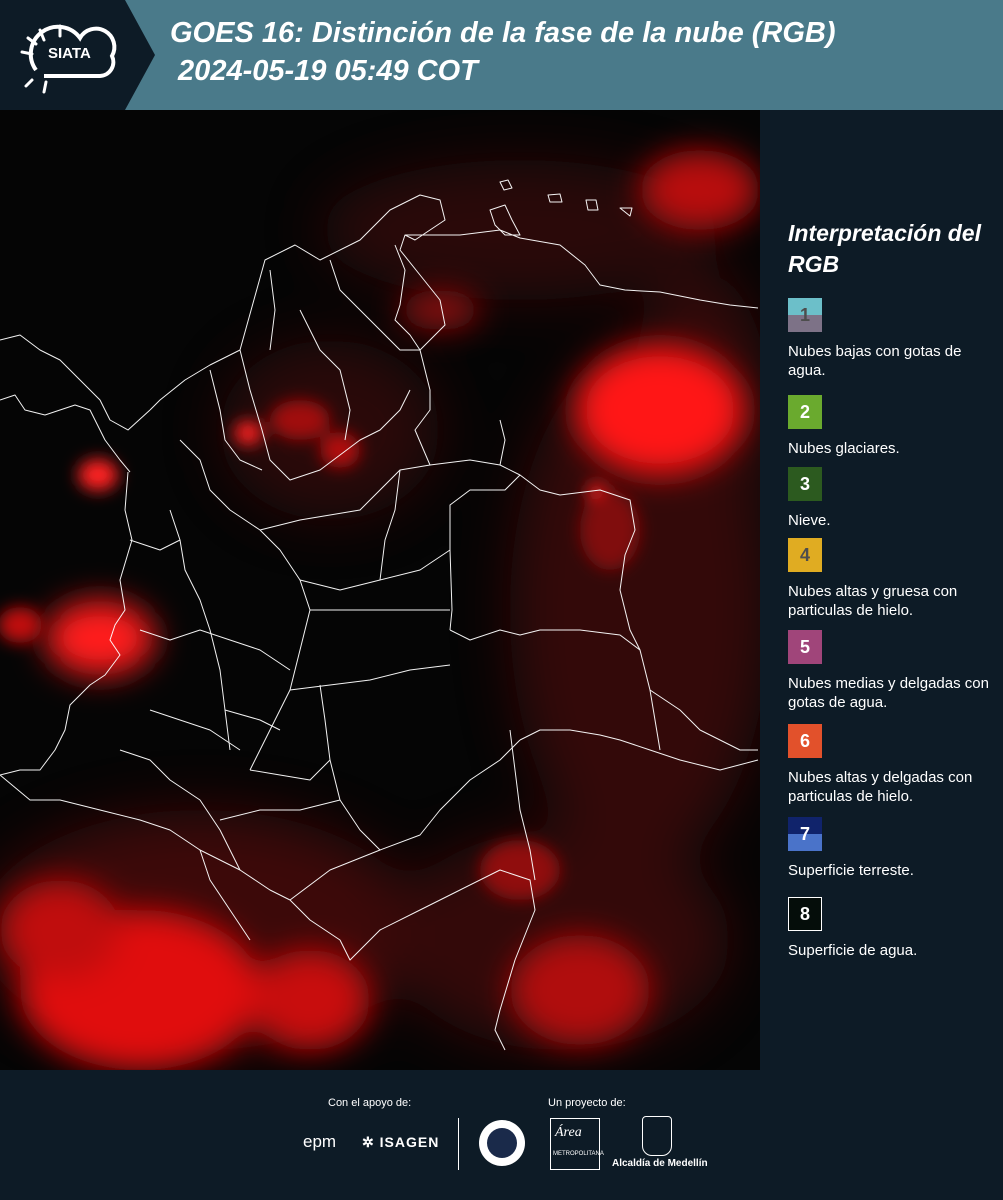 This screenshot has width=1003, height=1200. What do you see at coordinates (893, 848) in the screenshot?
I see `legend-item-7: 7 Superficie terreste.` at bounding box center [893, 848].